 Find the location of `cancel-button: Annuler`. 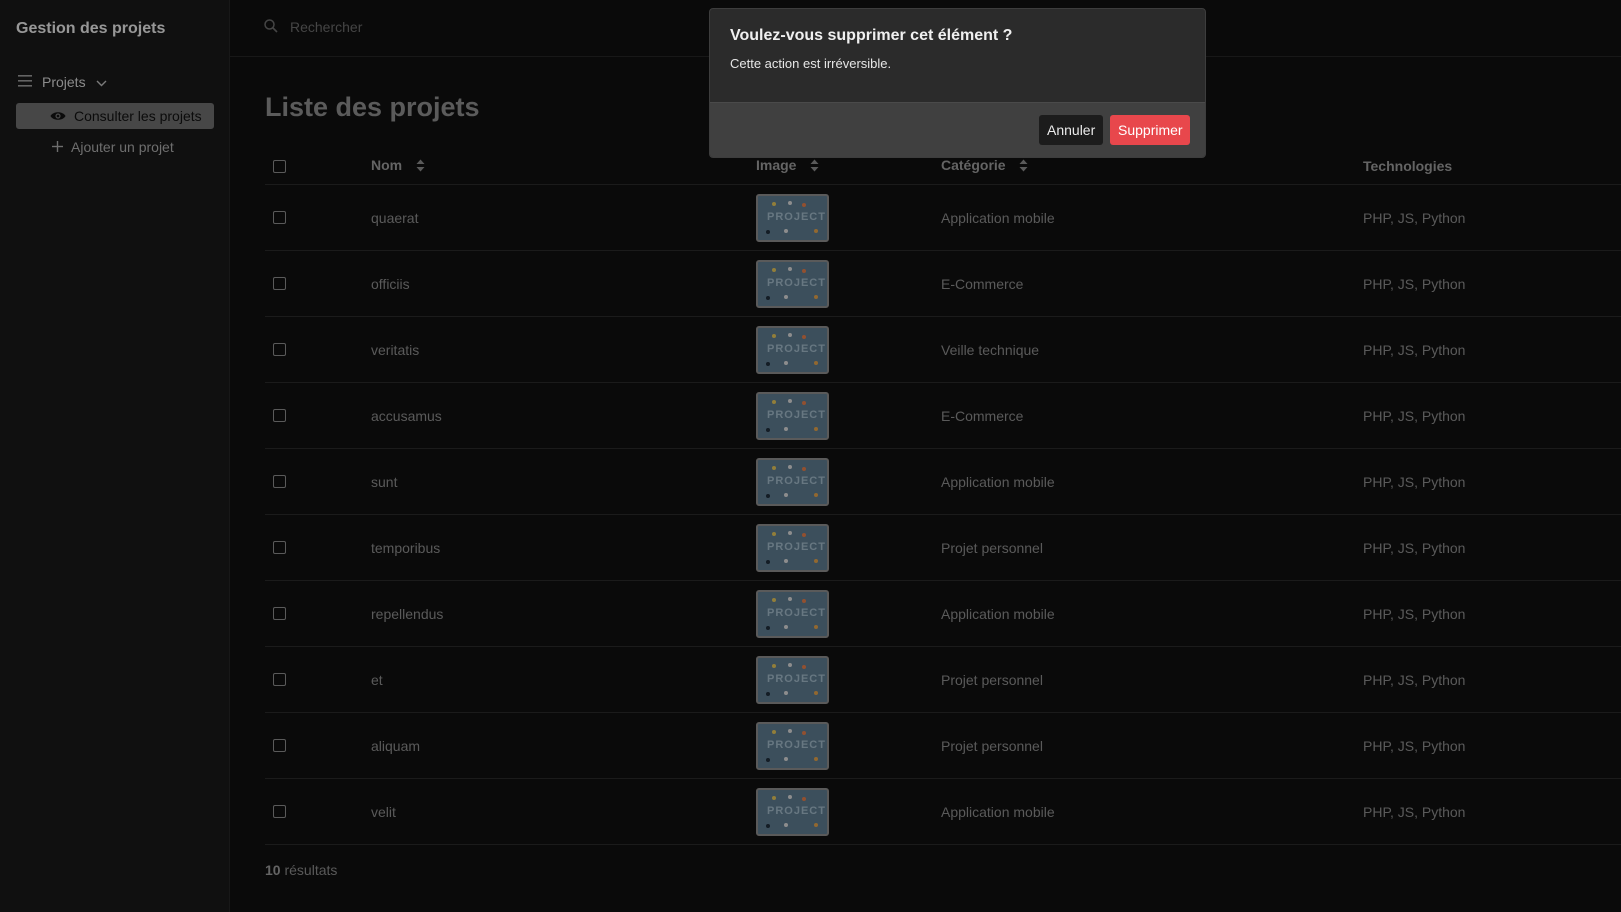

cancel-button: Annuler is located at coordinates (1071, 130).